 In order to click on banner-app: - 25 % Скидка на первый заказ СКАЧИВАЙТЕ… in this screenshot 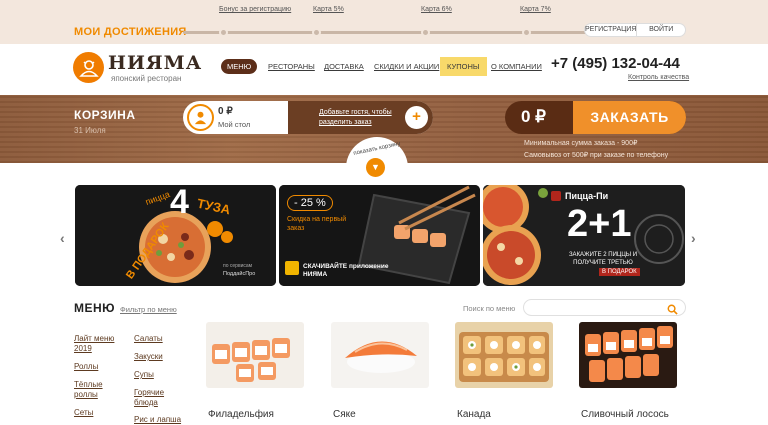, I will do `click(379, 235)`.